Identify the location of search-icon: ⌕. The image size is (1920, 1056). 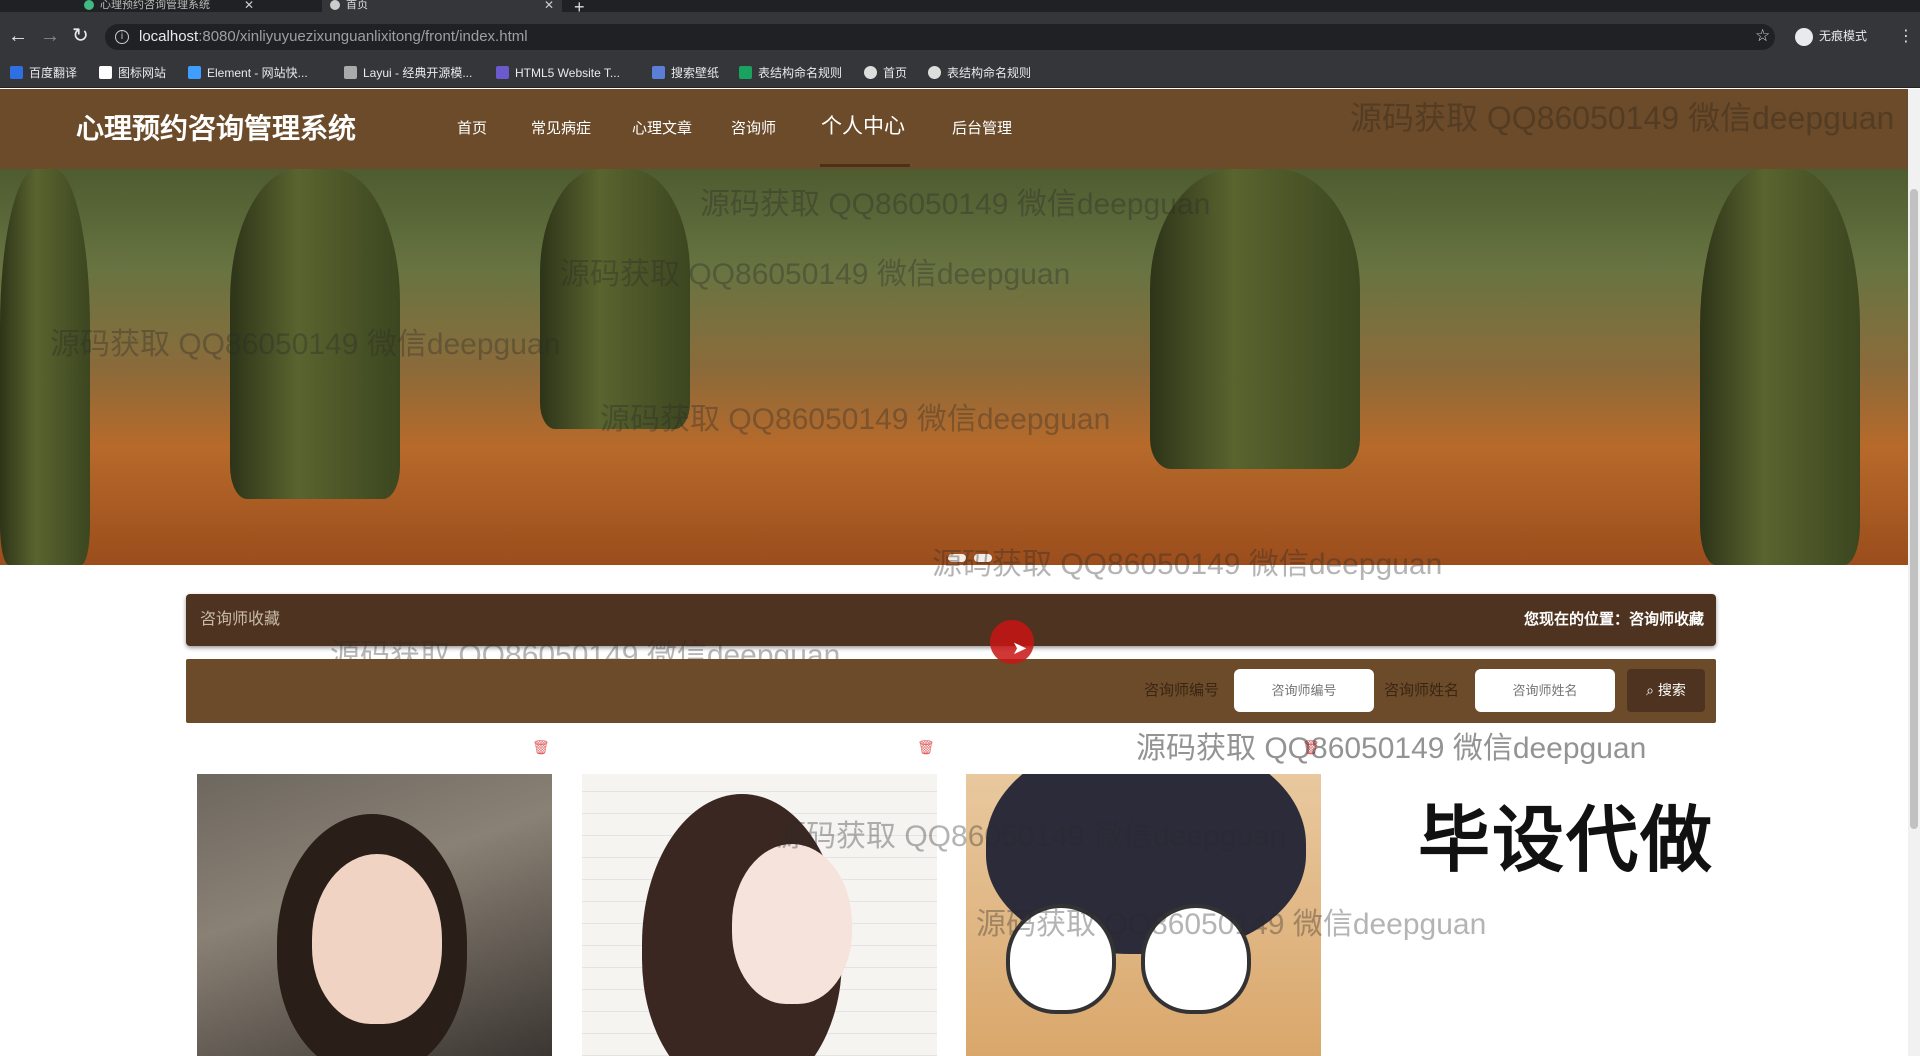
(1652, 690).